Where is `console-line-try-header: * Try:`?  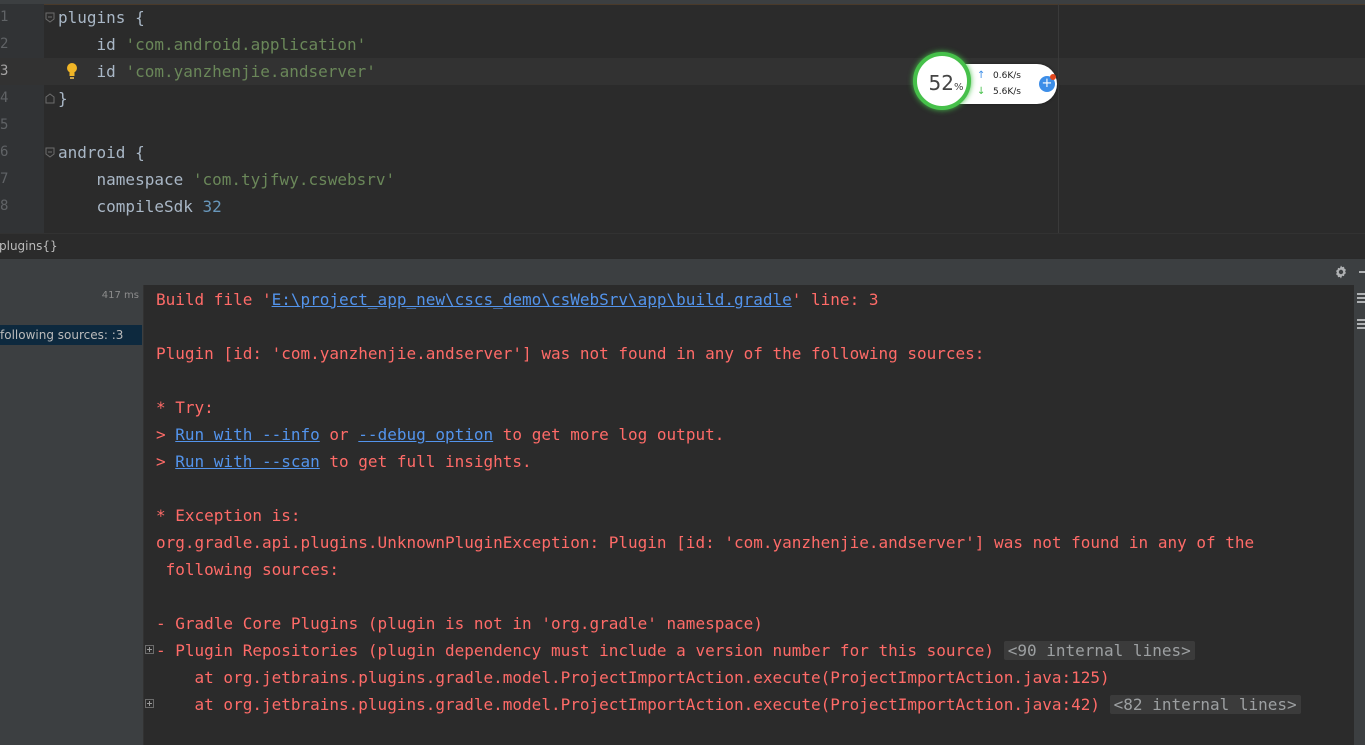
console-line-try-header: * Try: is located at coordinates (185, 407).